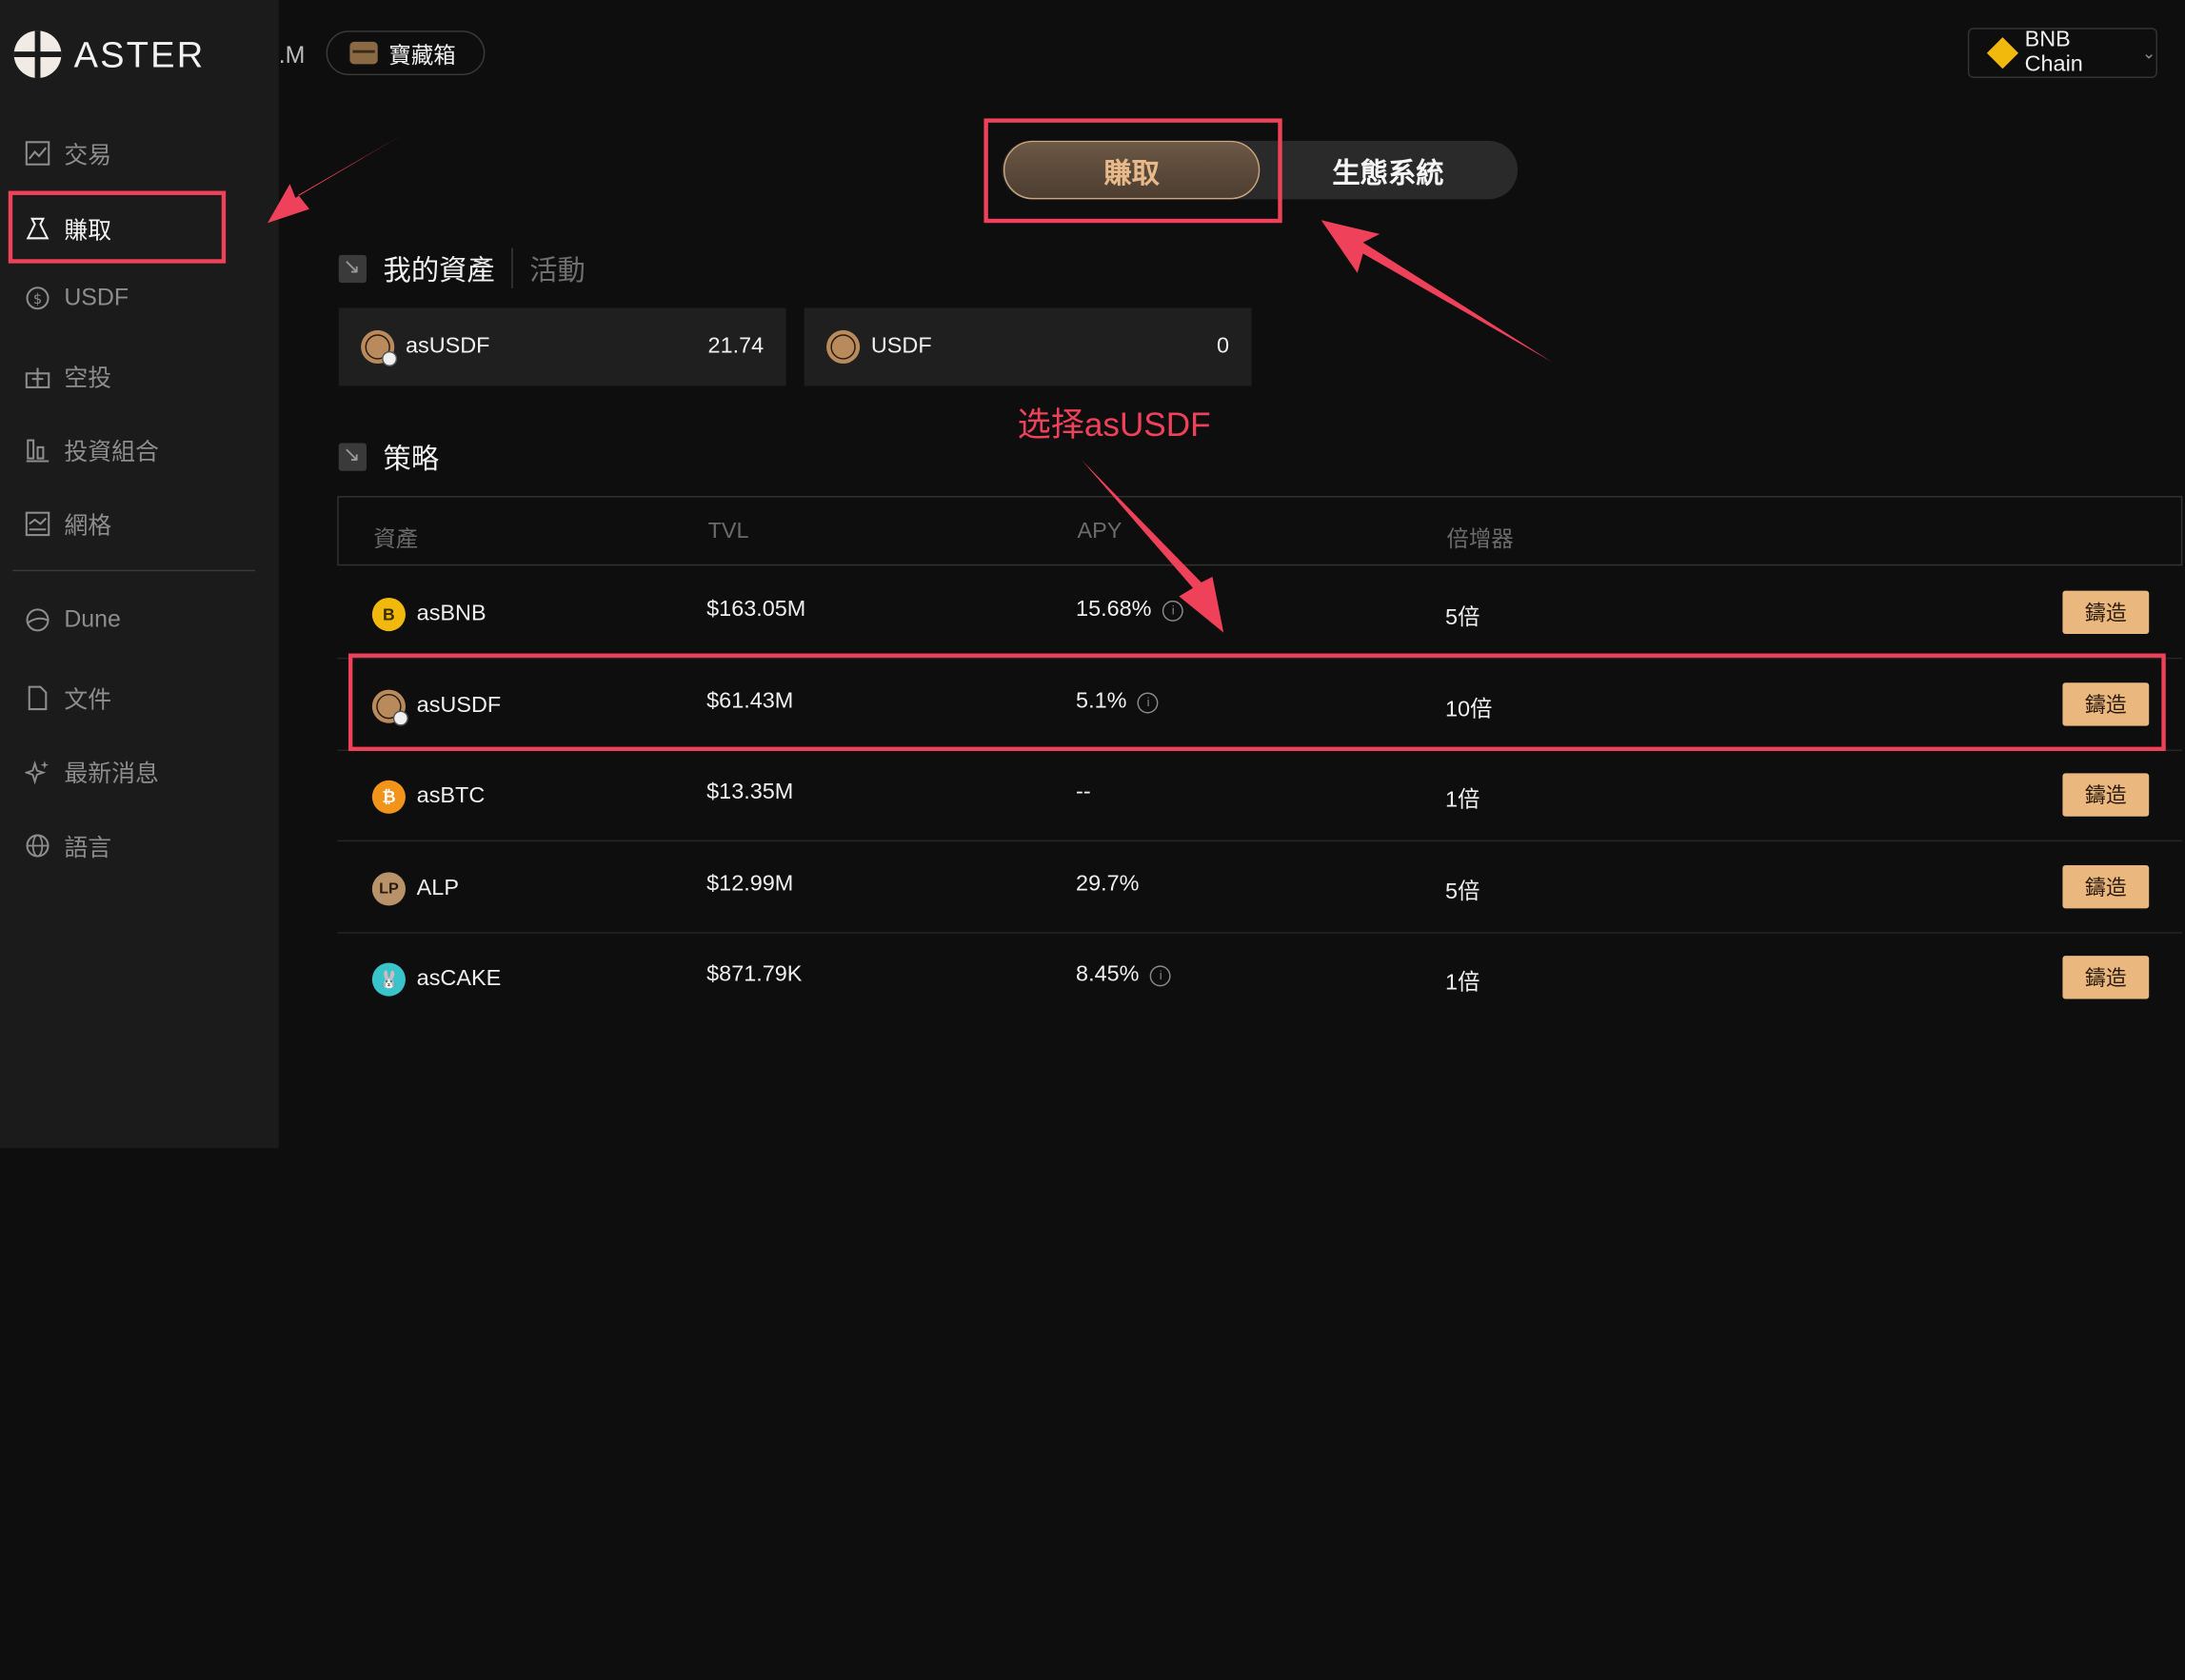 This screenshot has width=2185, height=1680. What do you see at coordinates (1437, 292) in the screenshot?
I see `annotation-arrow-tab` at bounding box center [1437, 292].